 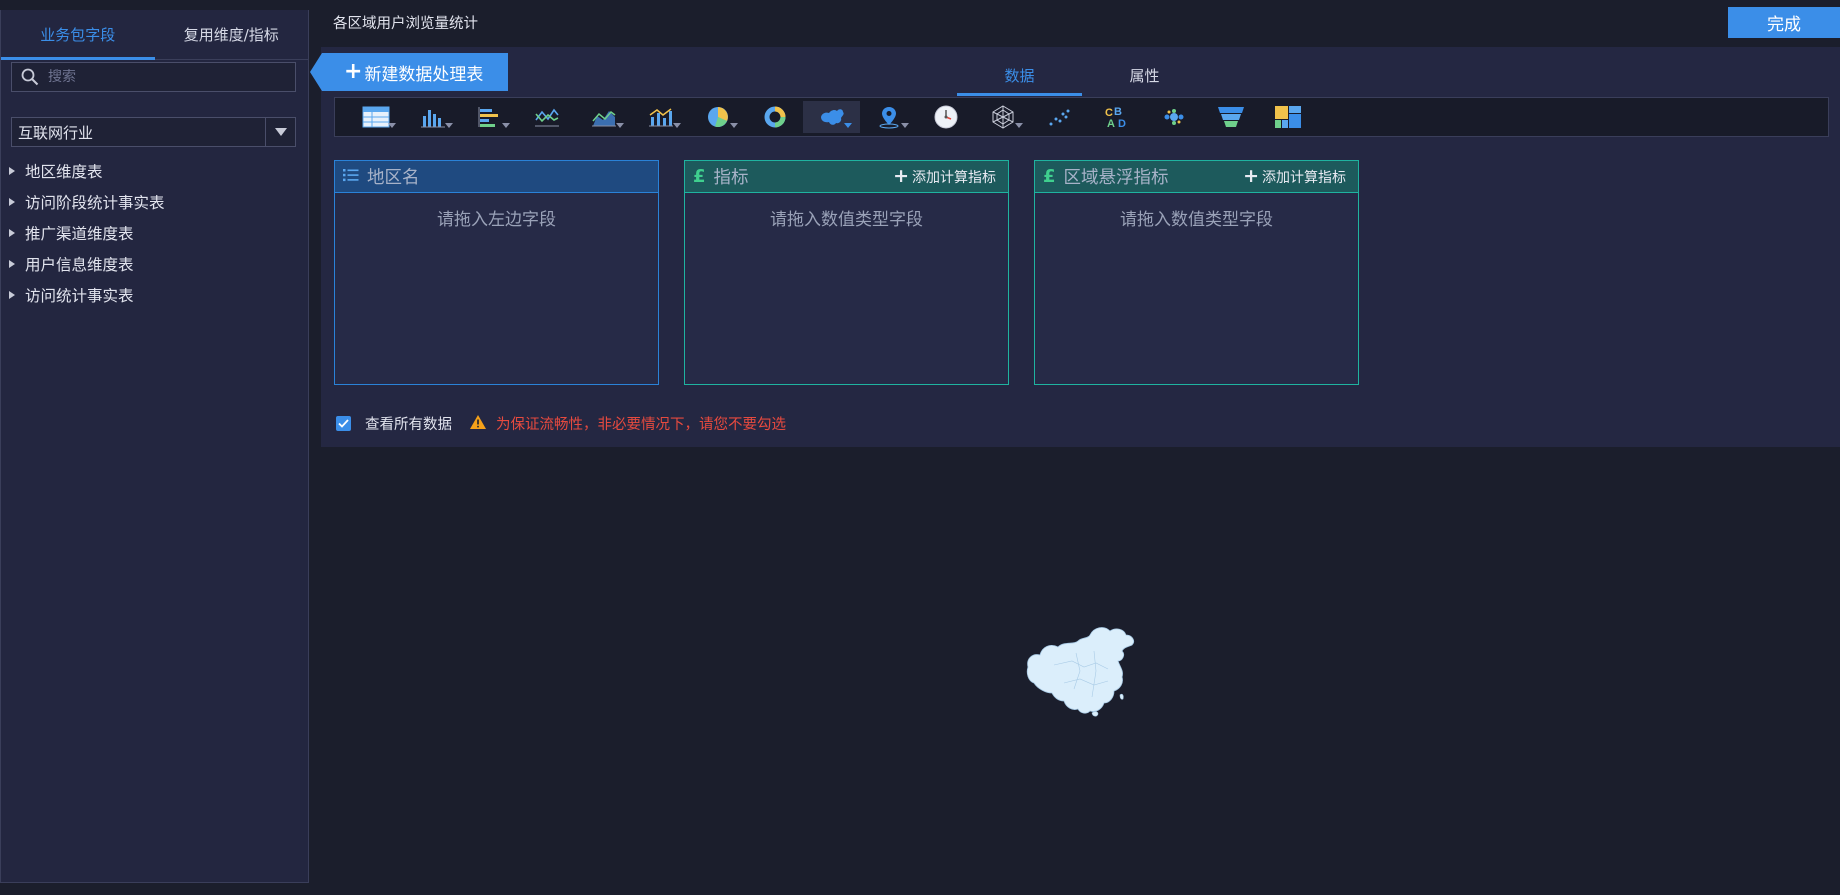 I want to click on tab-properties: 属性, so click(x=1144, y=75).